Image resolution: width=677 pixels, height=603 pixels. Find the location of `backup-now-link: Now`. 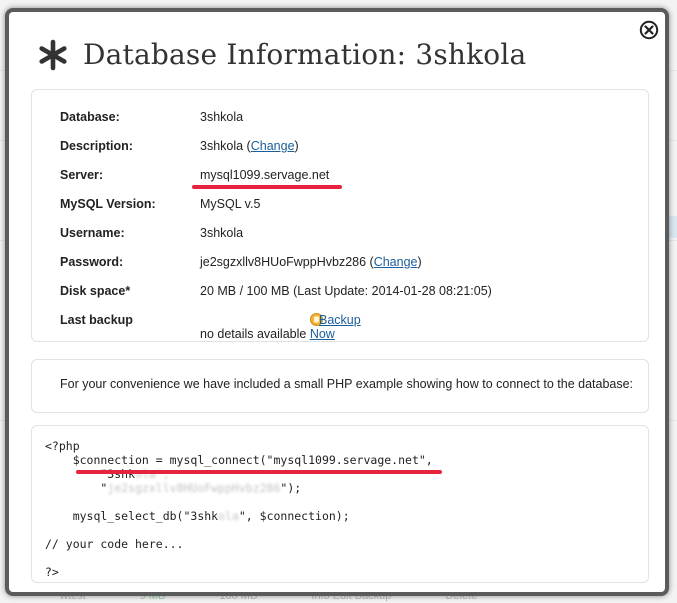

backup-now-link: Now is located at coordinates (322, 334).